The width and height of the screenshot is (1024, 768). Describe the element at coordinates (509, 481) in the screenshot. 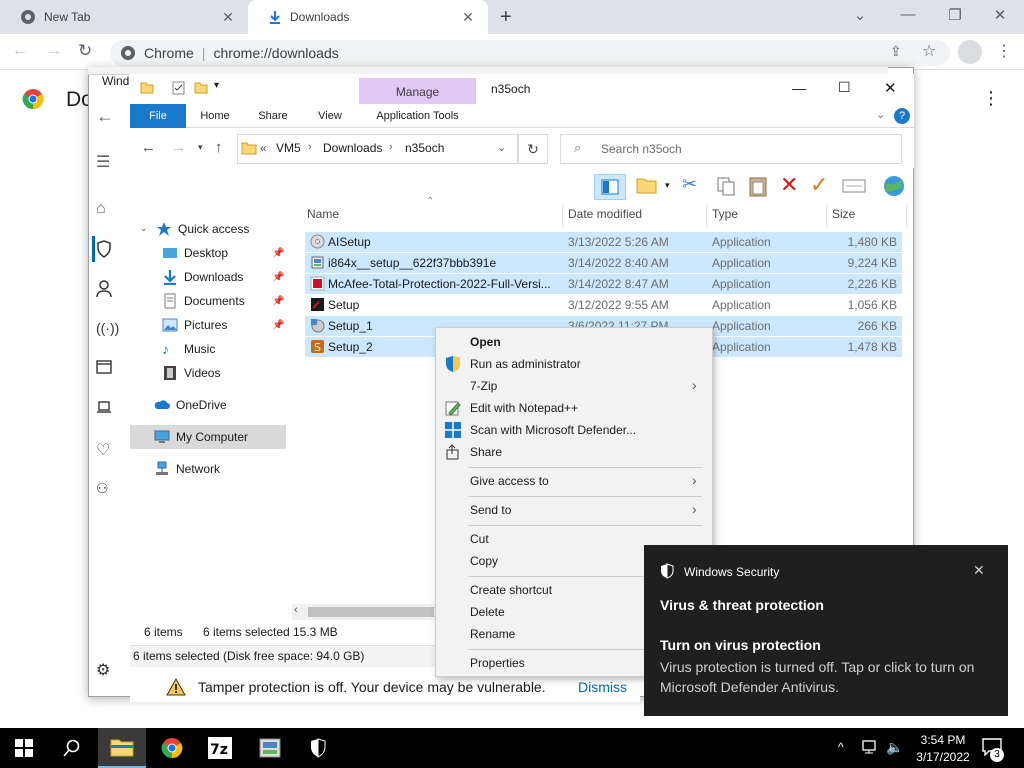

I see `menu-give-access: Give access to` at that location.